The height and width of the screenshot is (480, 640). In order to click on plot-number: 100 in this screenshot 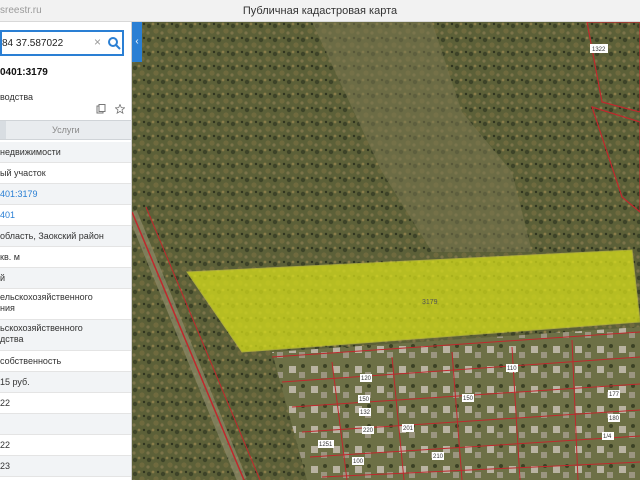, I will do `click(358, 462)`.